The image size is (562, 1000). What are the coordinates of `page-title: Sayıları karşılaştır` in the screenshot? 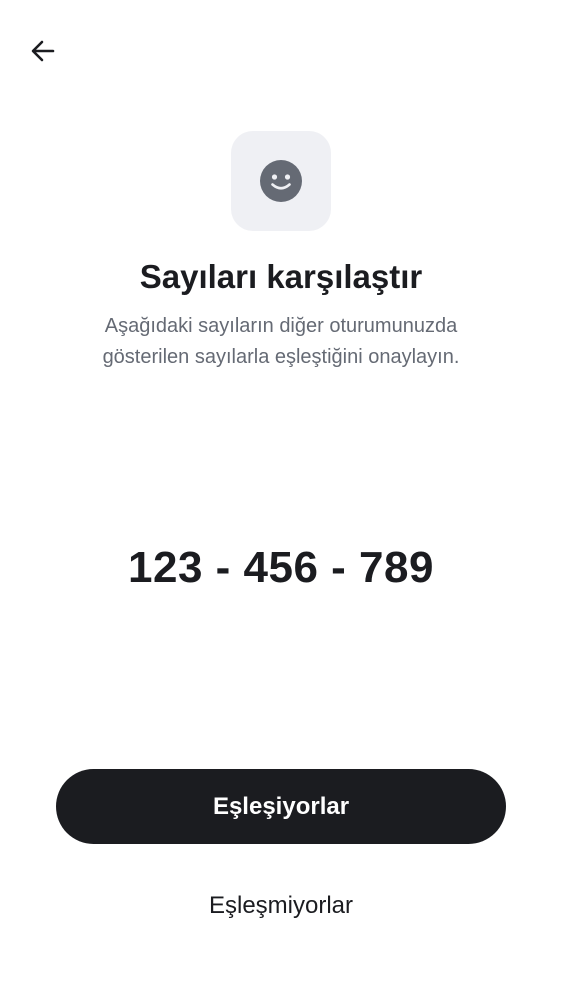 It's located at (281, 276).